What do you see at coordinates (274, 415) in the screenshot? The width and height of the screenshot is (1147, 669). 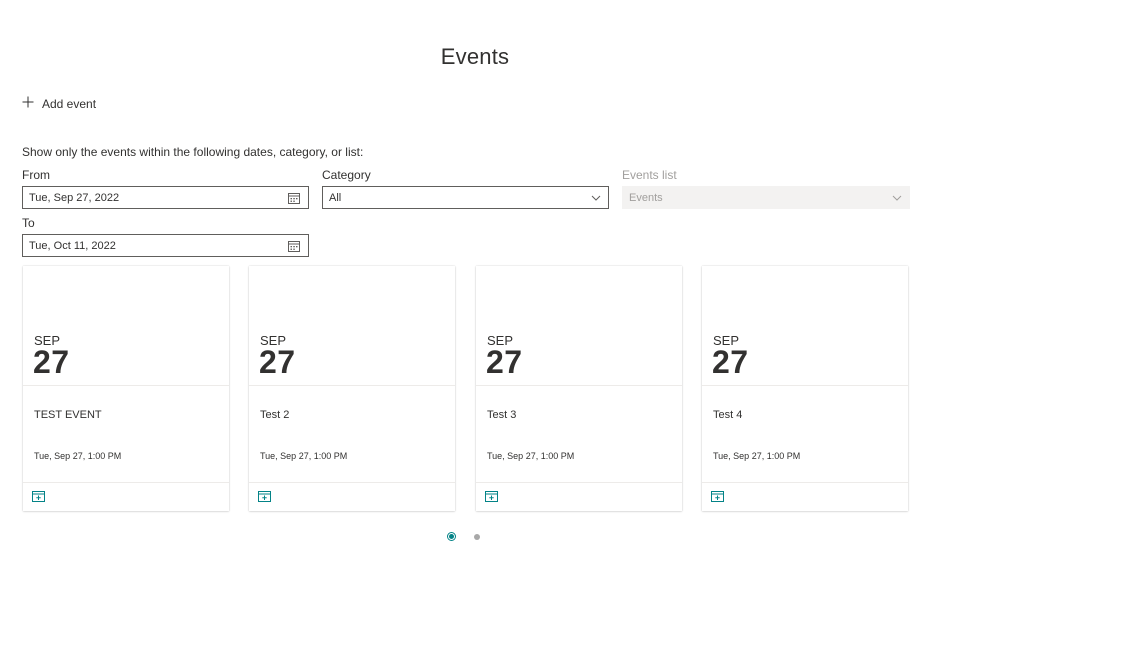 I see `event-title: Test 2` at bounding box center [274, 415].